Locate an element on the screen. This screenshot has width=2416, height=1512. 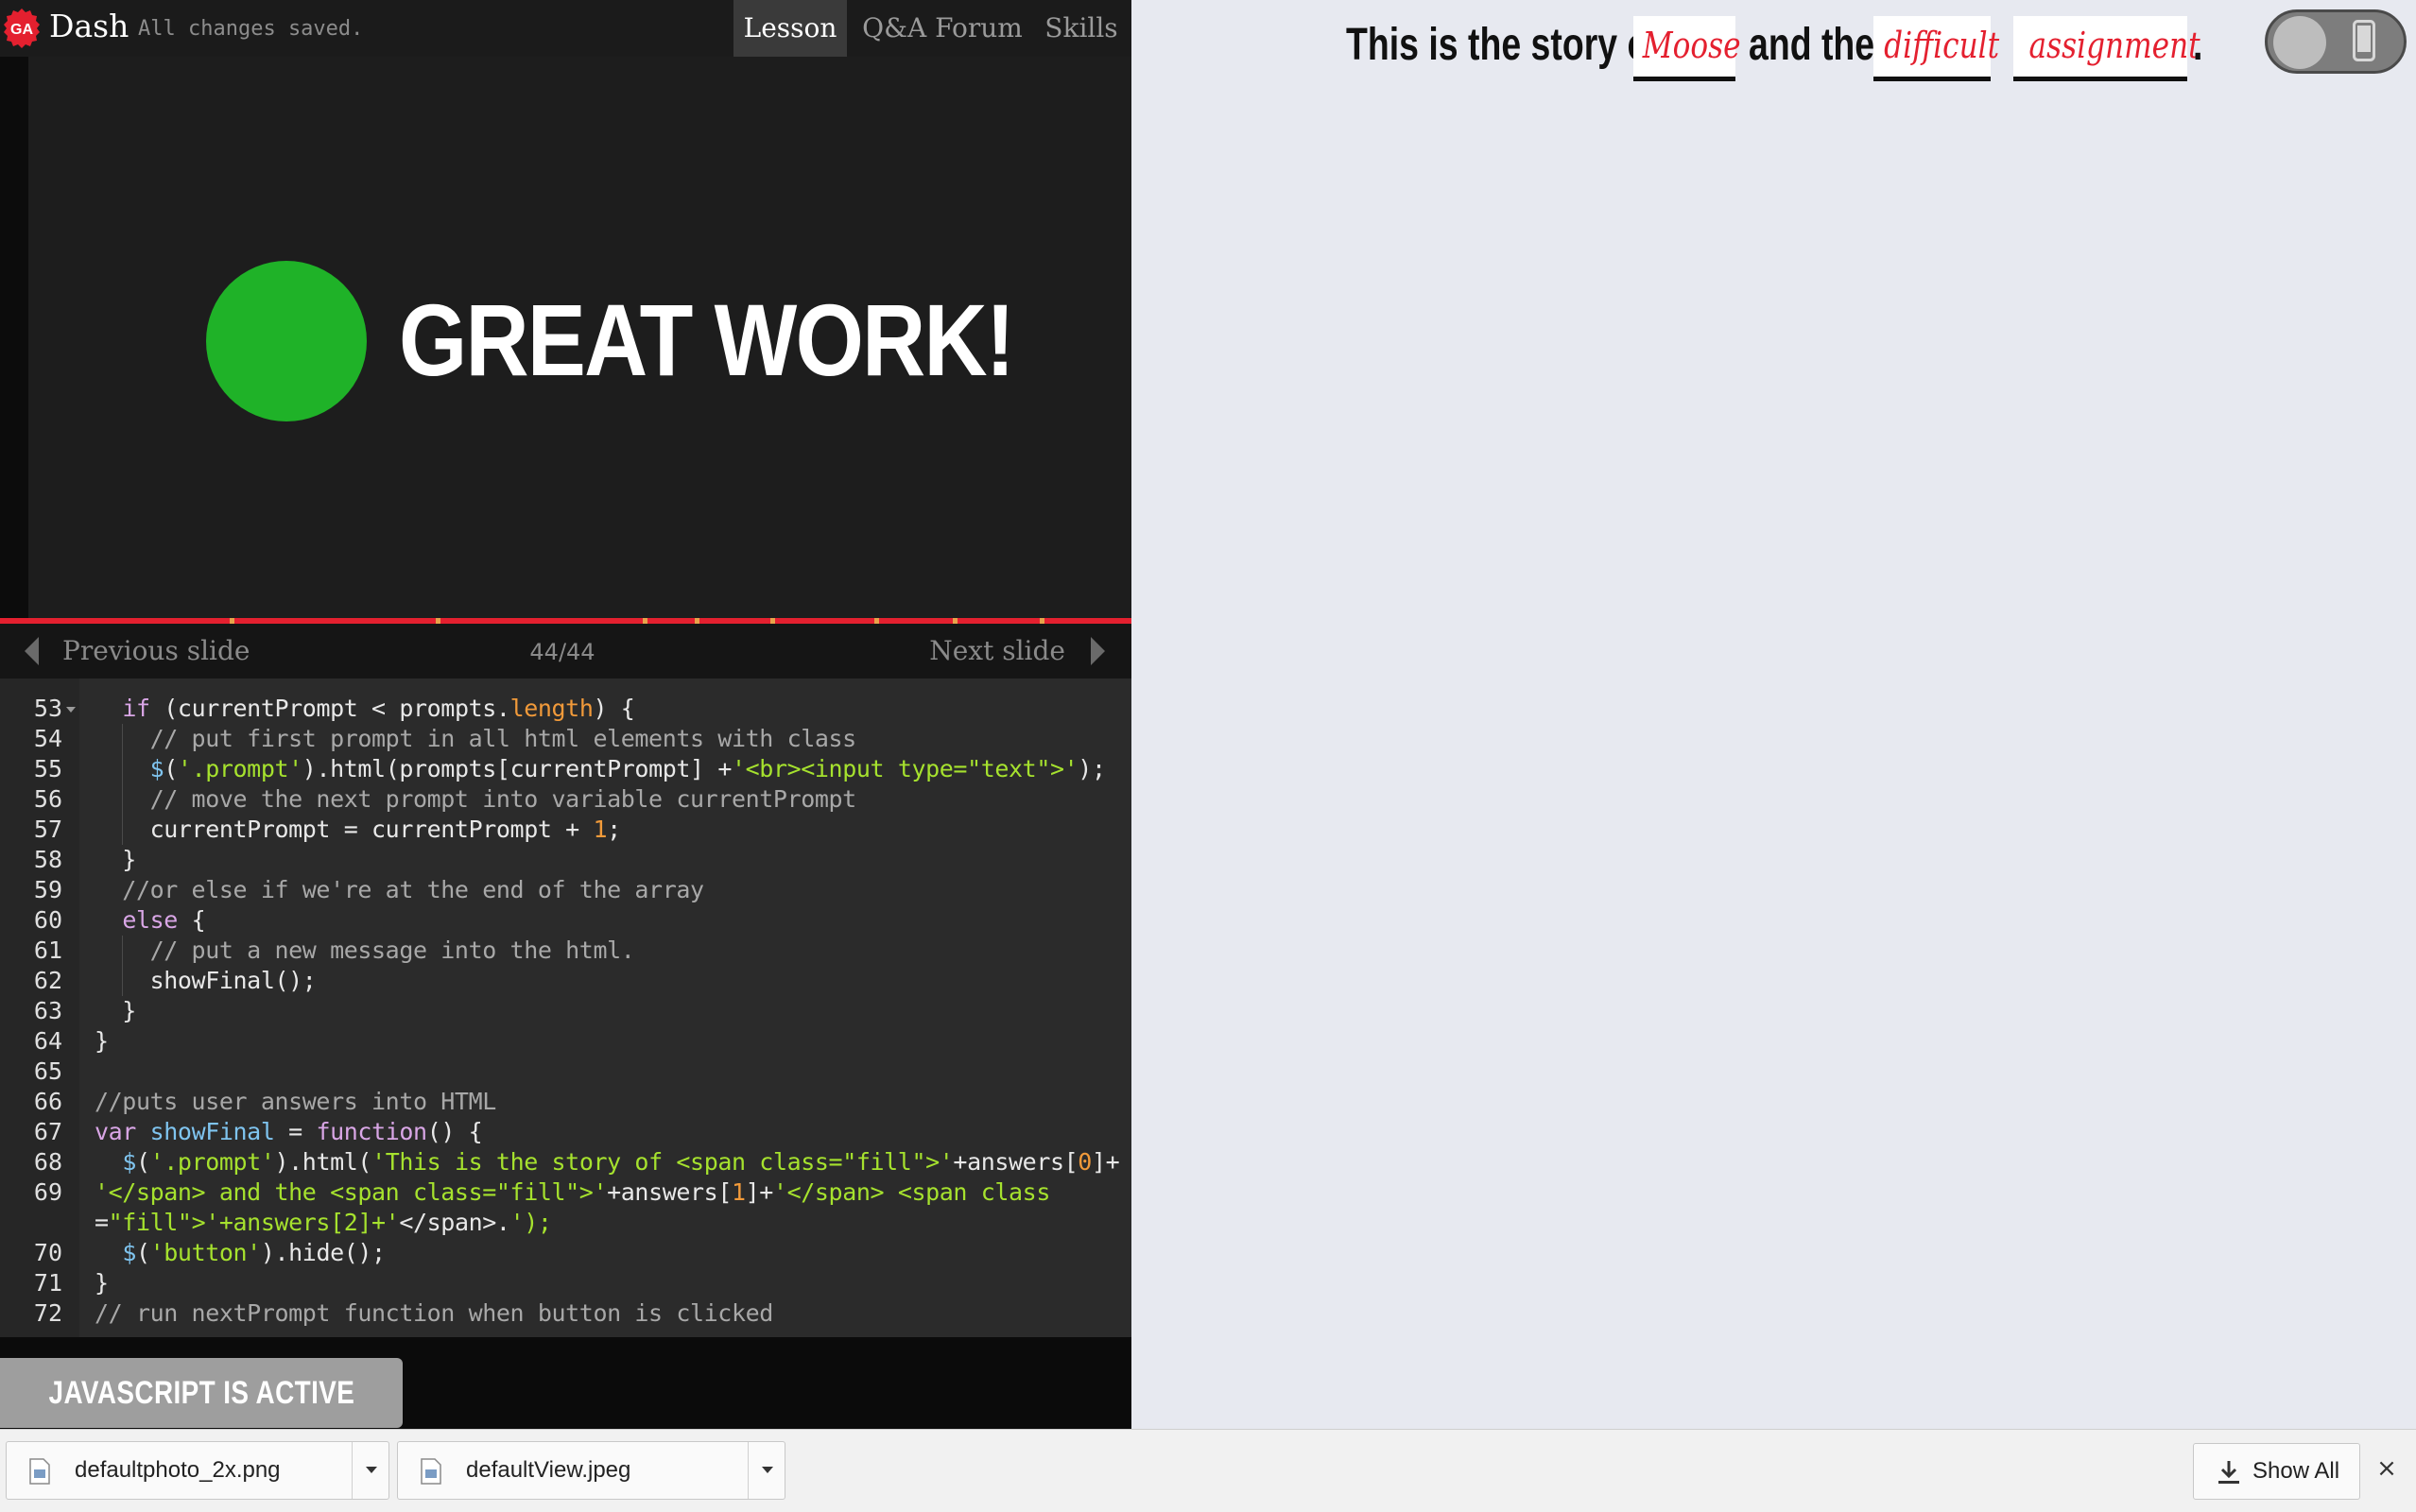
ga-logo-icon: GA is located at coordinates (22, 28).